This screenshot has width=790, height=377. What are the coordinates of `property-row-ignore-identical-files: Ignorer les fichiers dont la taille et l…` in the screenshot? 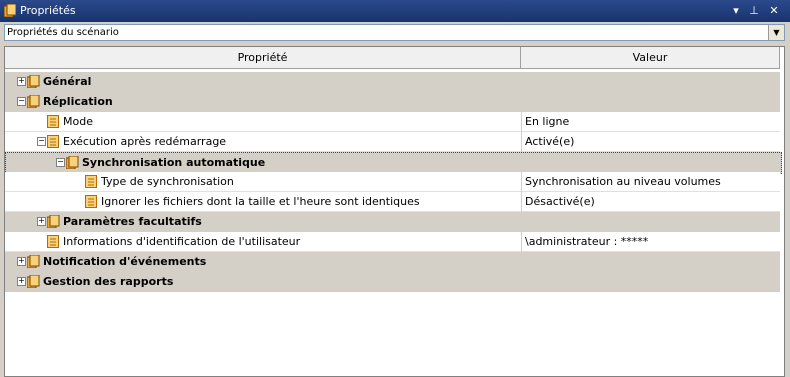 It's located at (392, 202).